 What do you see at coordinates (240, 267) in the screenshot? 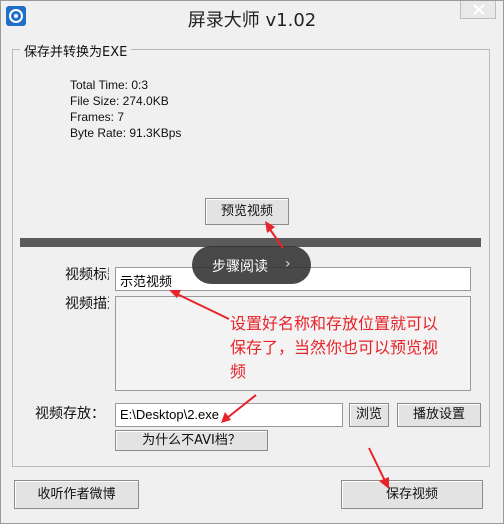
I see `step-reading-label: 步骤阅读` at bounding box center [240, 267].